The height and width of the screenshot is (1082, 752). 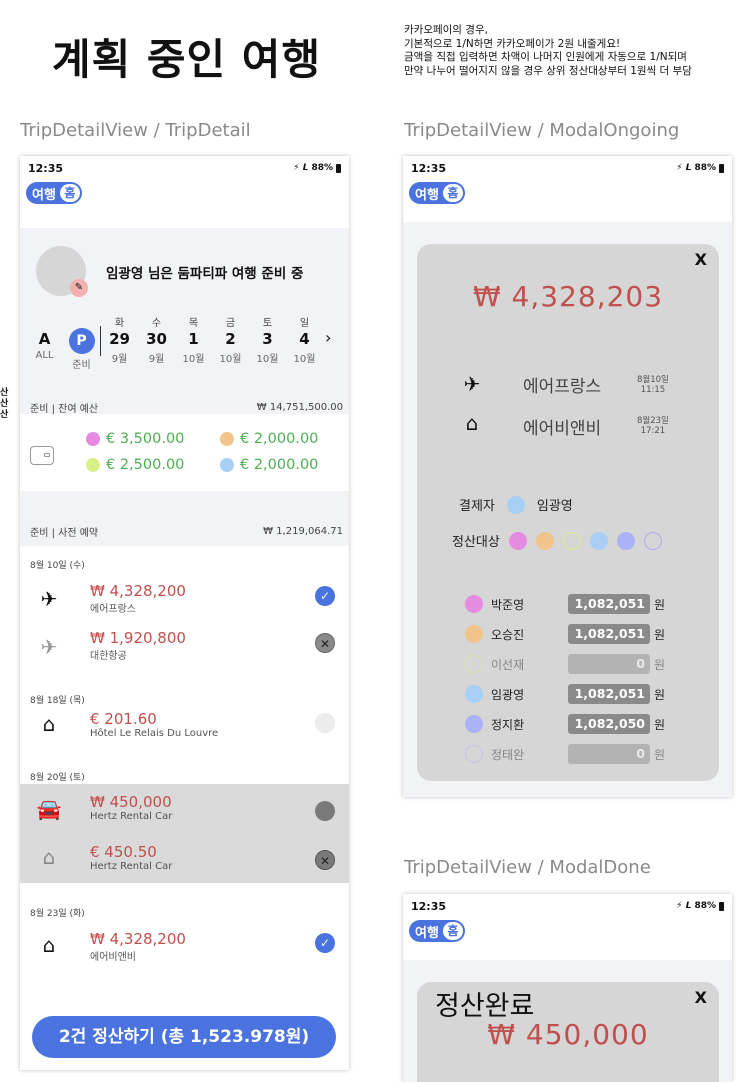 I want to click on day-item: 수 30 9월, so click(x=156, y=339).